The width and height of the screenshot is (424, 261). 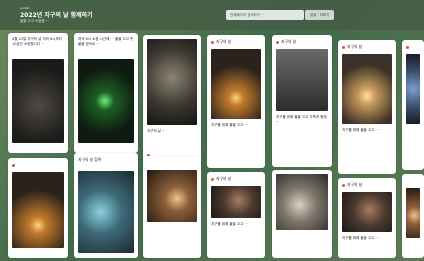 What do you see at coordinates (301, 119) in the screenshot?
I see `post-caption: 지구를 위해 불을 끄고 가족과 함께 ···` at bounding box center [301, 119].